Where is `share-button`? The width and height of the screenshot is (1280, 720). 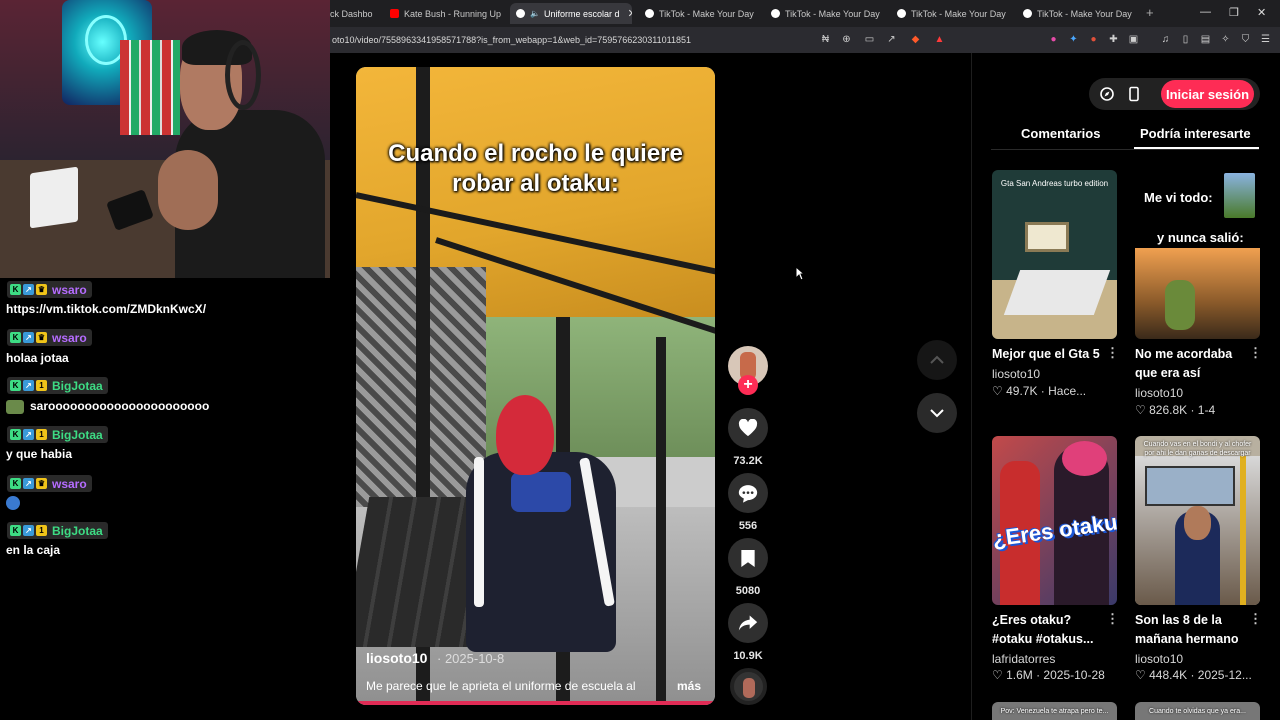
share-button is located at coordinates (748, 623).